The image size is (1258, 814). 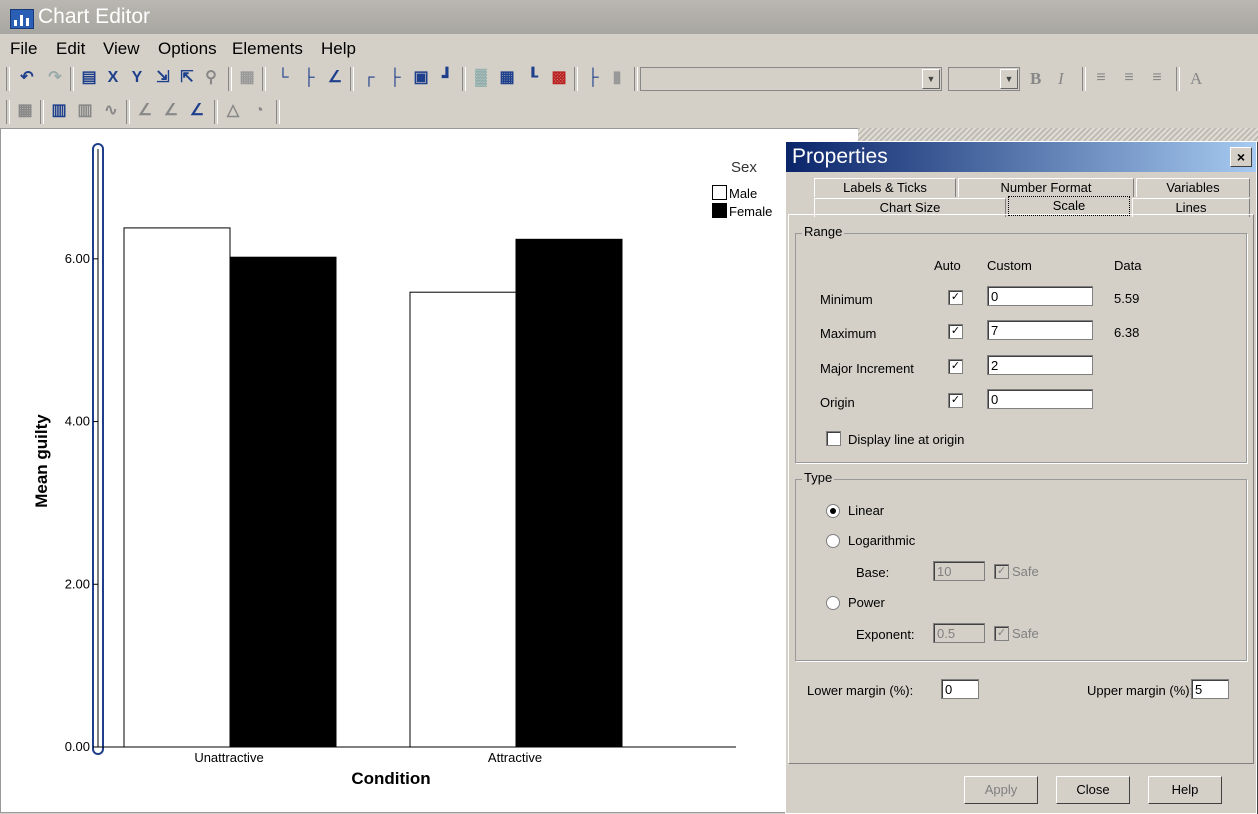 I want to click on origin-auto-checkbox: ✓, so click(x=955, y=400).